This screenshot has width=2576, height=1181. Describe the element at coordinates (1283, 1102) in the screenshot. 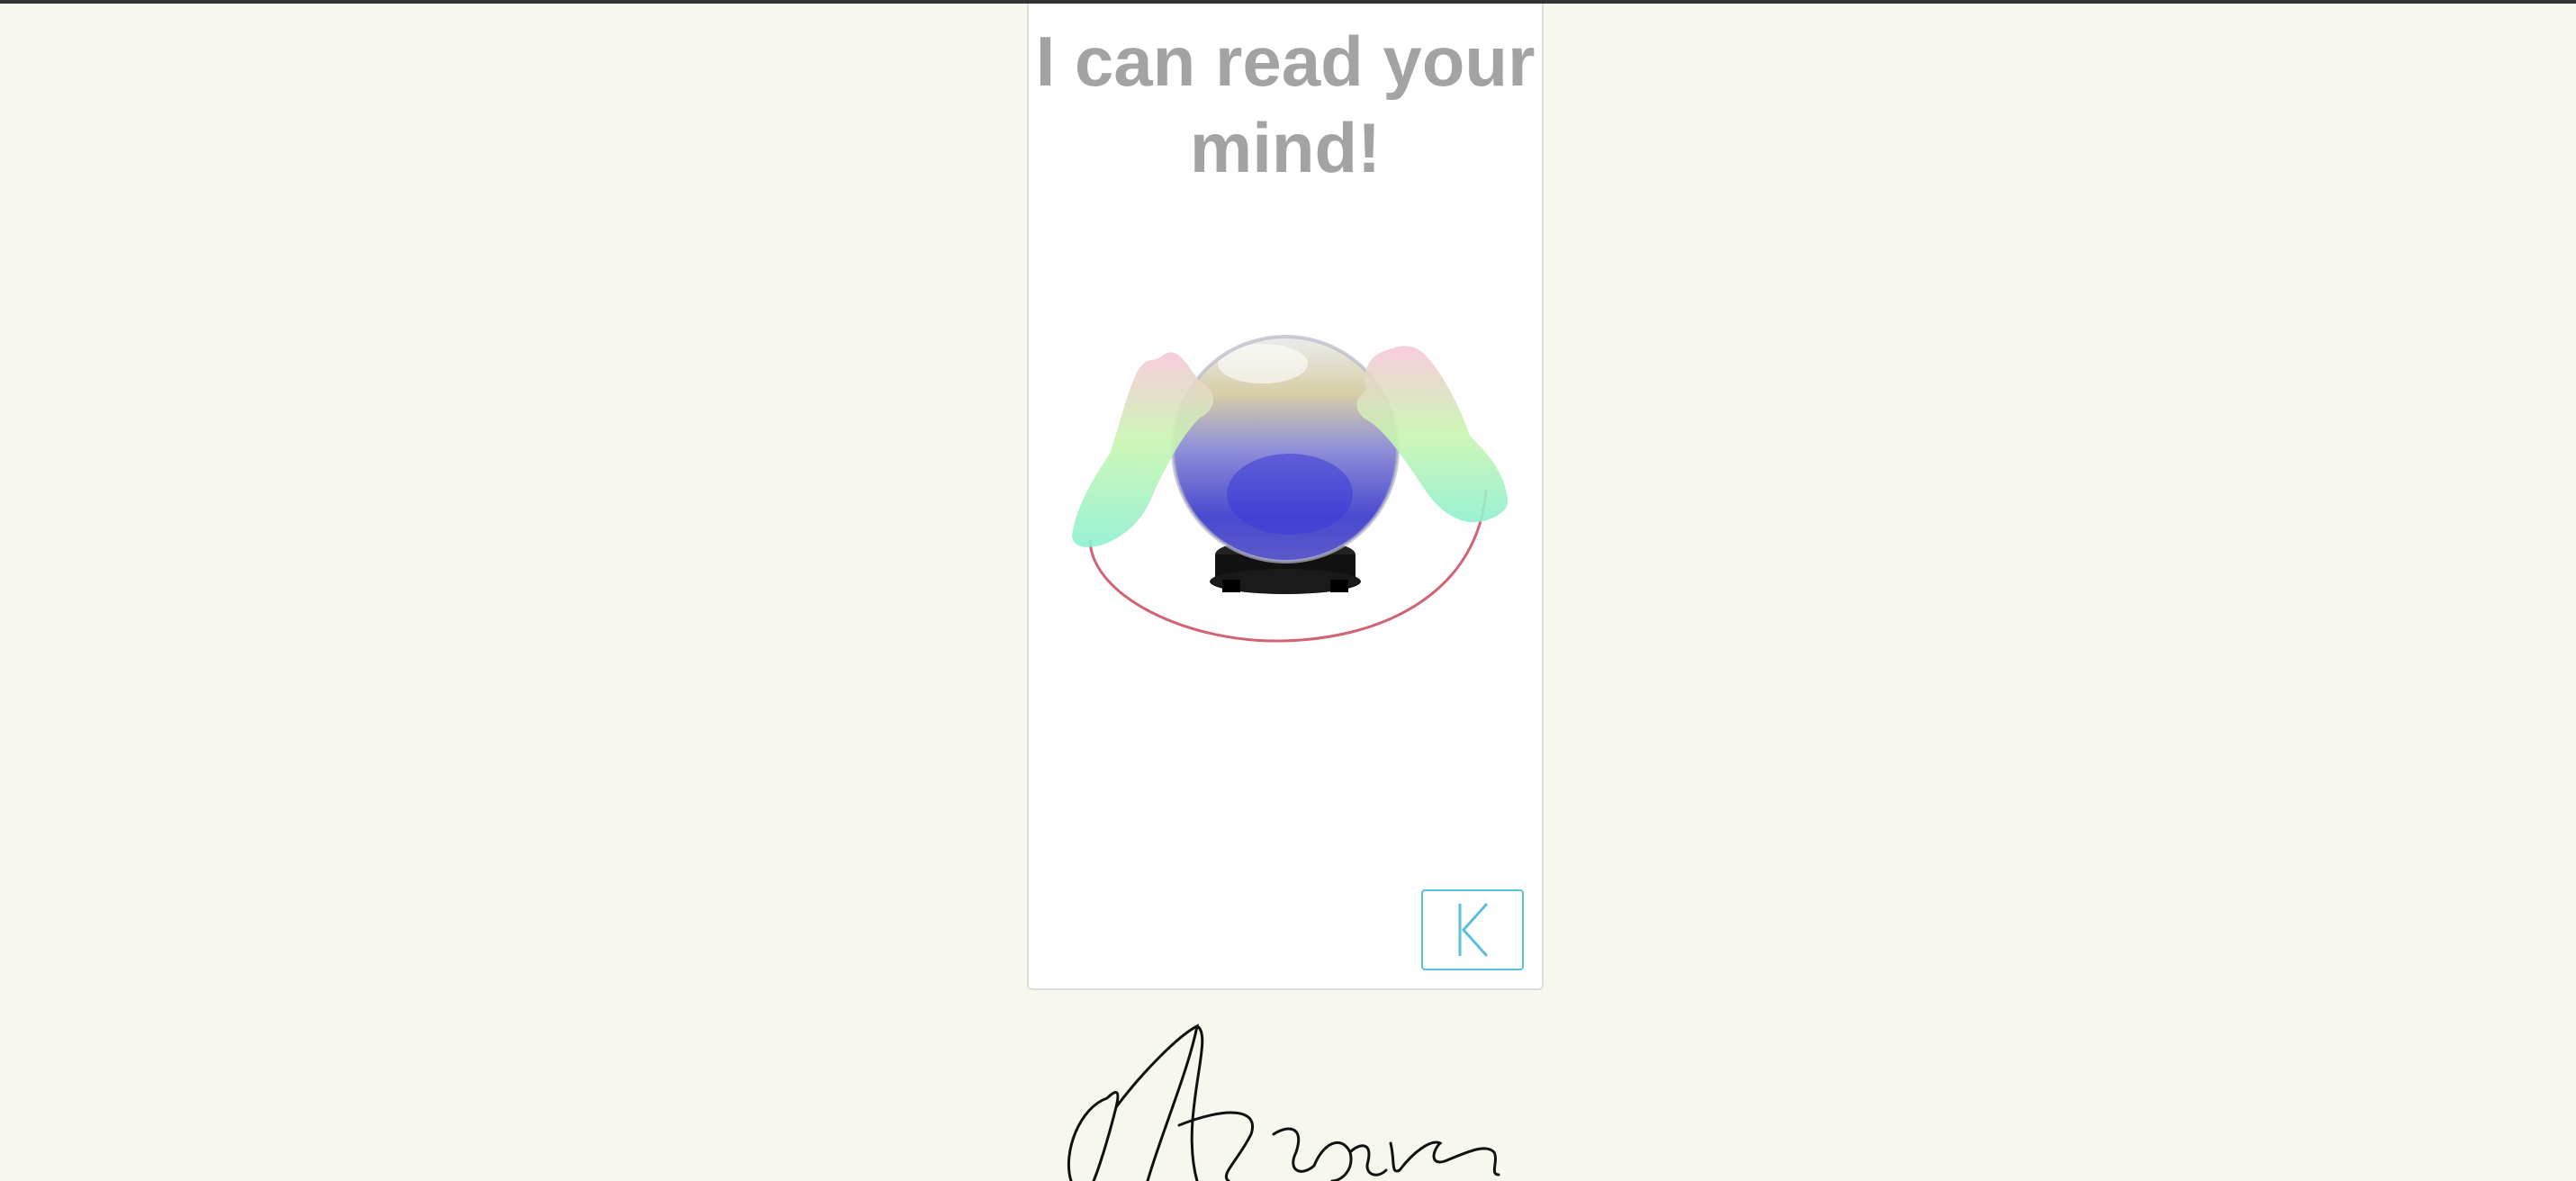

I see `signature-logo` at that location.